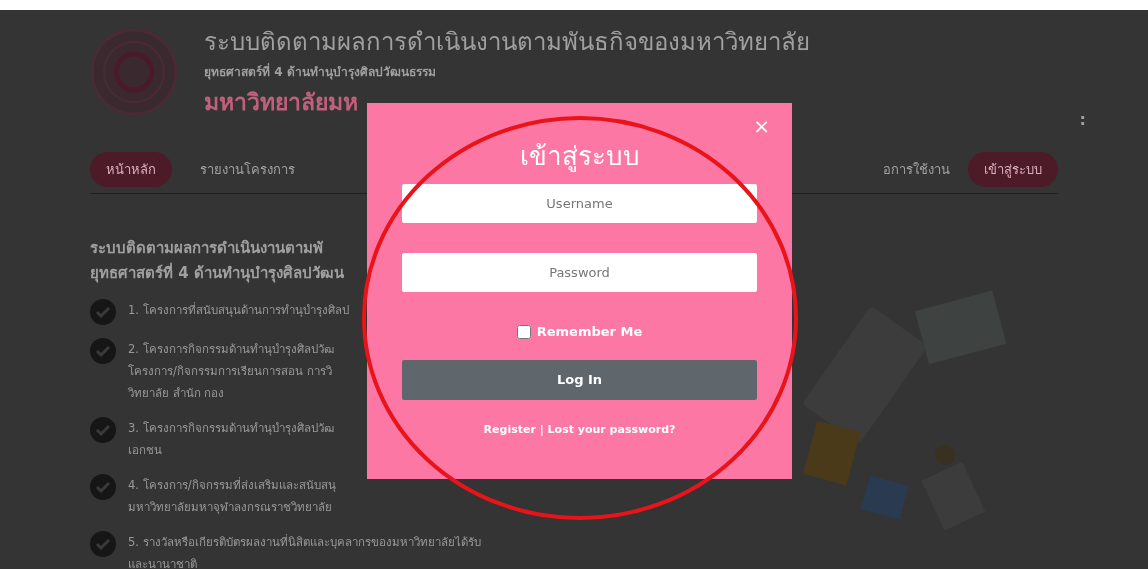  Describe the element at coordinates (509, 429) in the screenshot. I see `register-link: Register` at that location.